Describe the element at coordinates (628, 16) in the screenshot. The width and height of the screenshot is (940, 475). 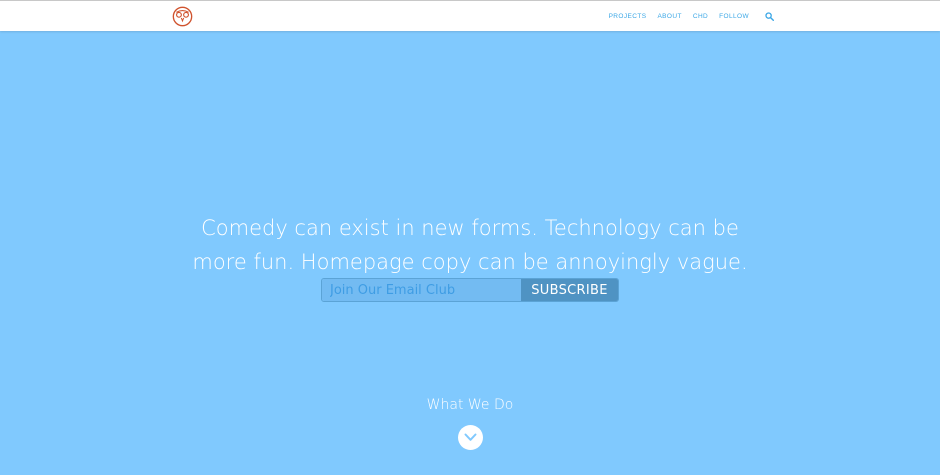
I see `nav-link-projects: PROJECTS` at that location.